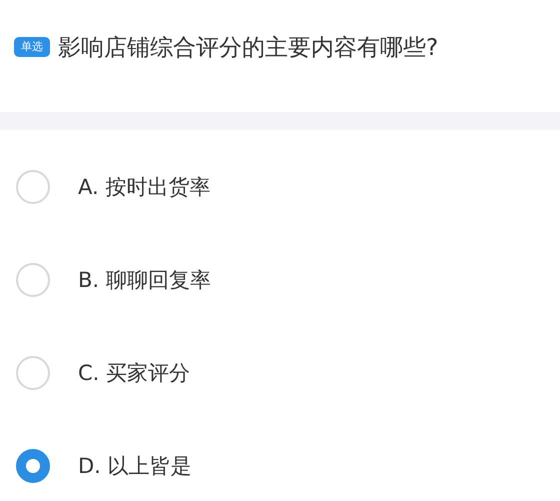  What do you see at coordinates (248, 48) in the screenshot?
I see `question-text: 影响店铺综合评分的主要内容有哪些?` at bounding box center [248, 48].